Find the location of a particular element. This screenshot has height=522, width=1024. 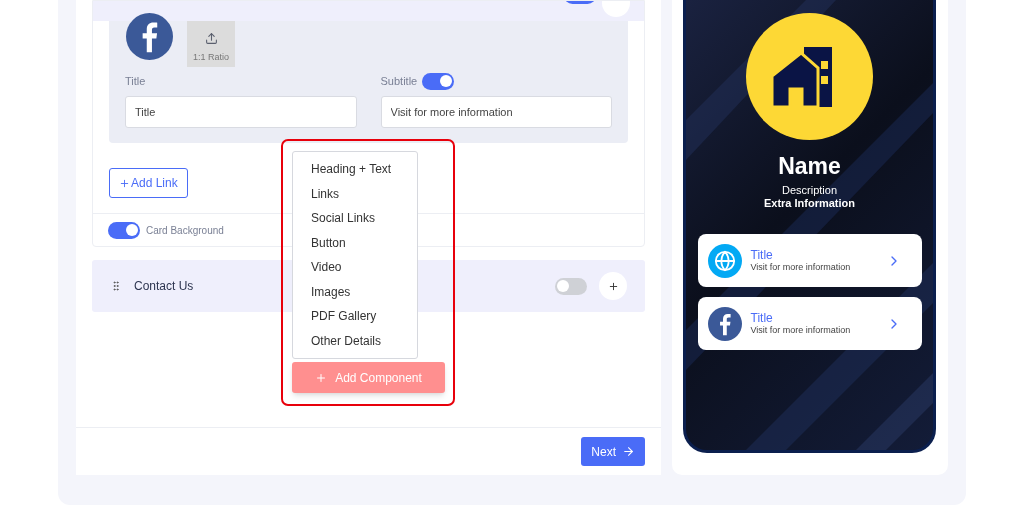

house-logo-icon is located at coordinates (809, 76).